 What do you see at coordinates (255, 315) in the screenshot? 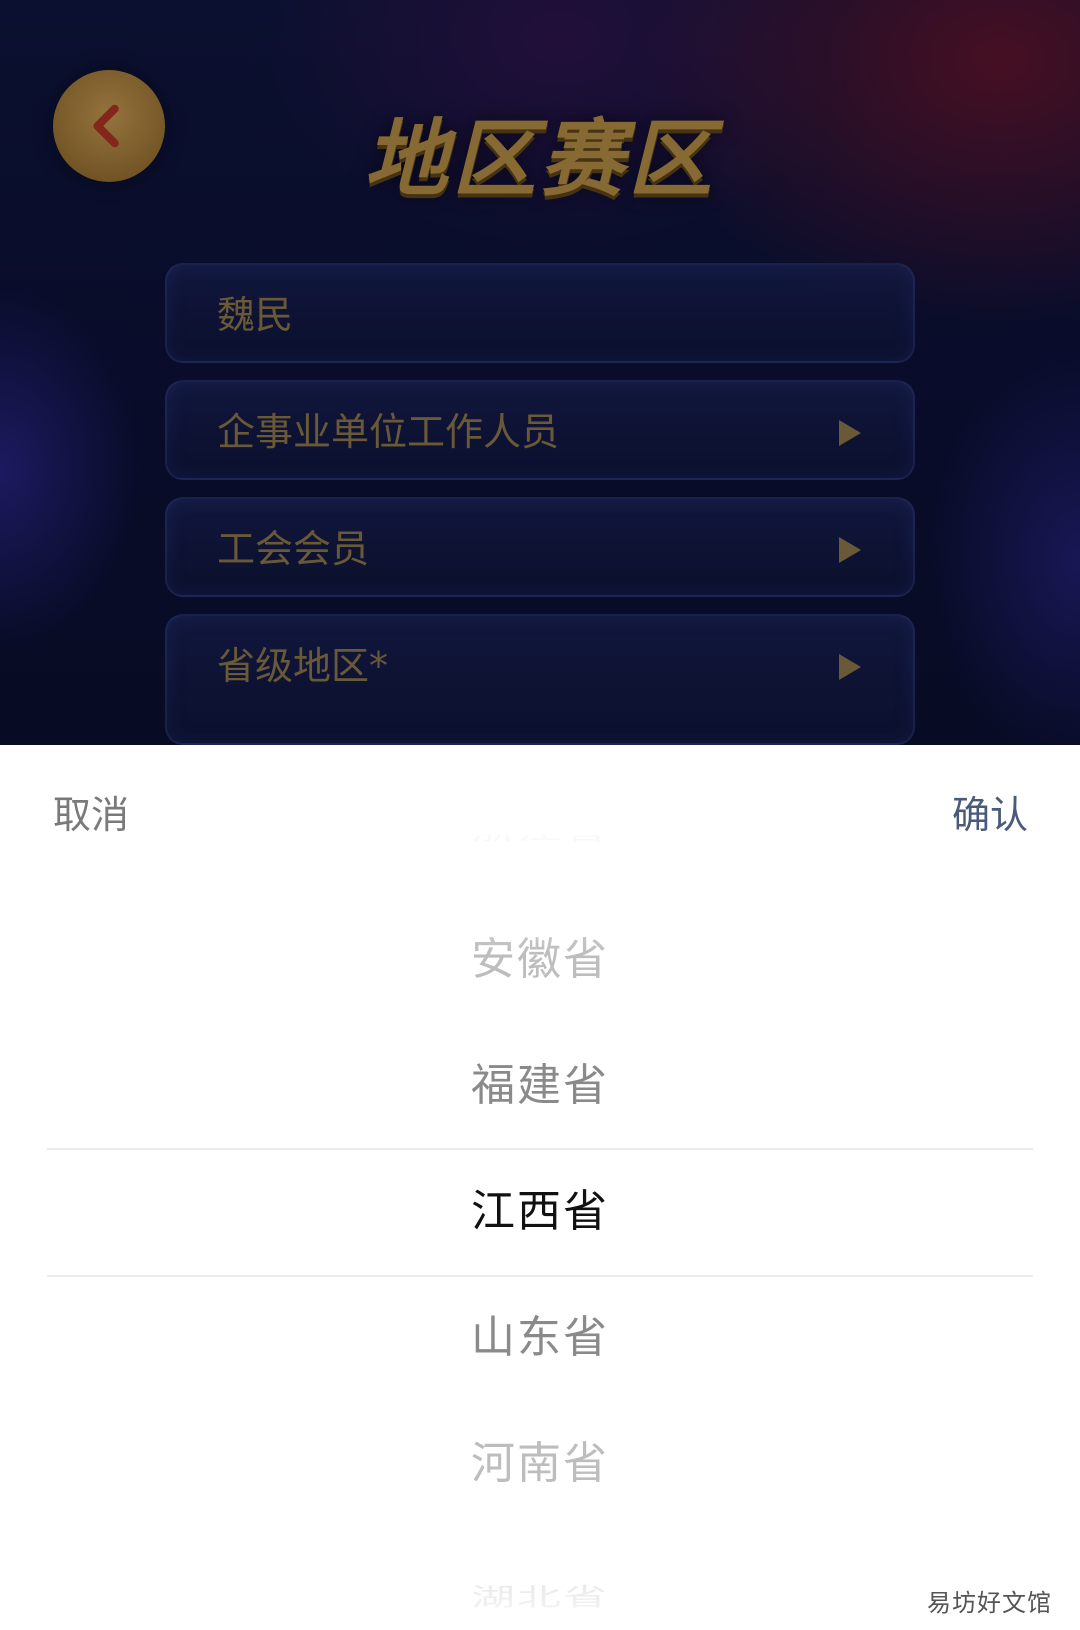
I see `name-field-value: 魏民` at bounding box center [255, 315].